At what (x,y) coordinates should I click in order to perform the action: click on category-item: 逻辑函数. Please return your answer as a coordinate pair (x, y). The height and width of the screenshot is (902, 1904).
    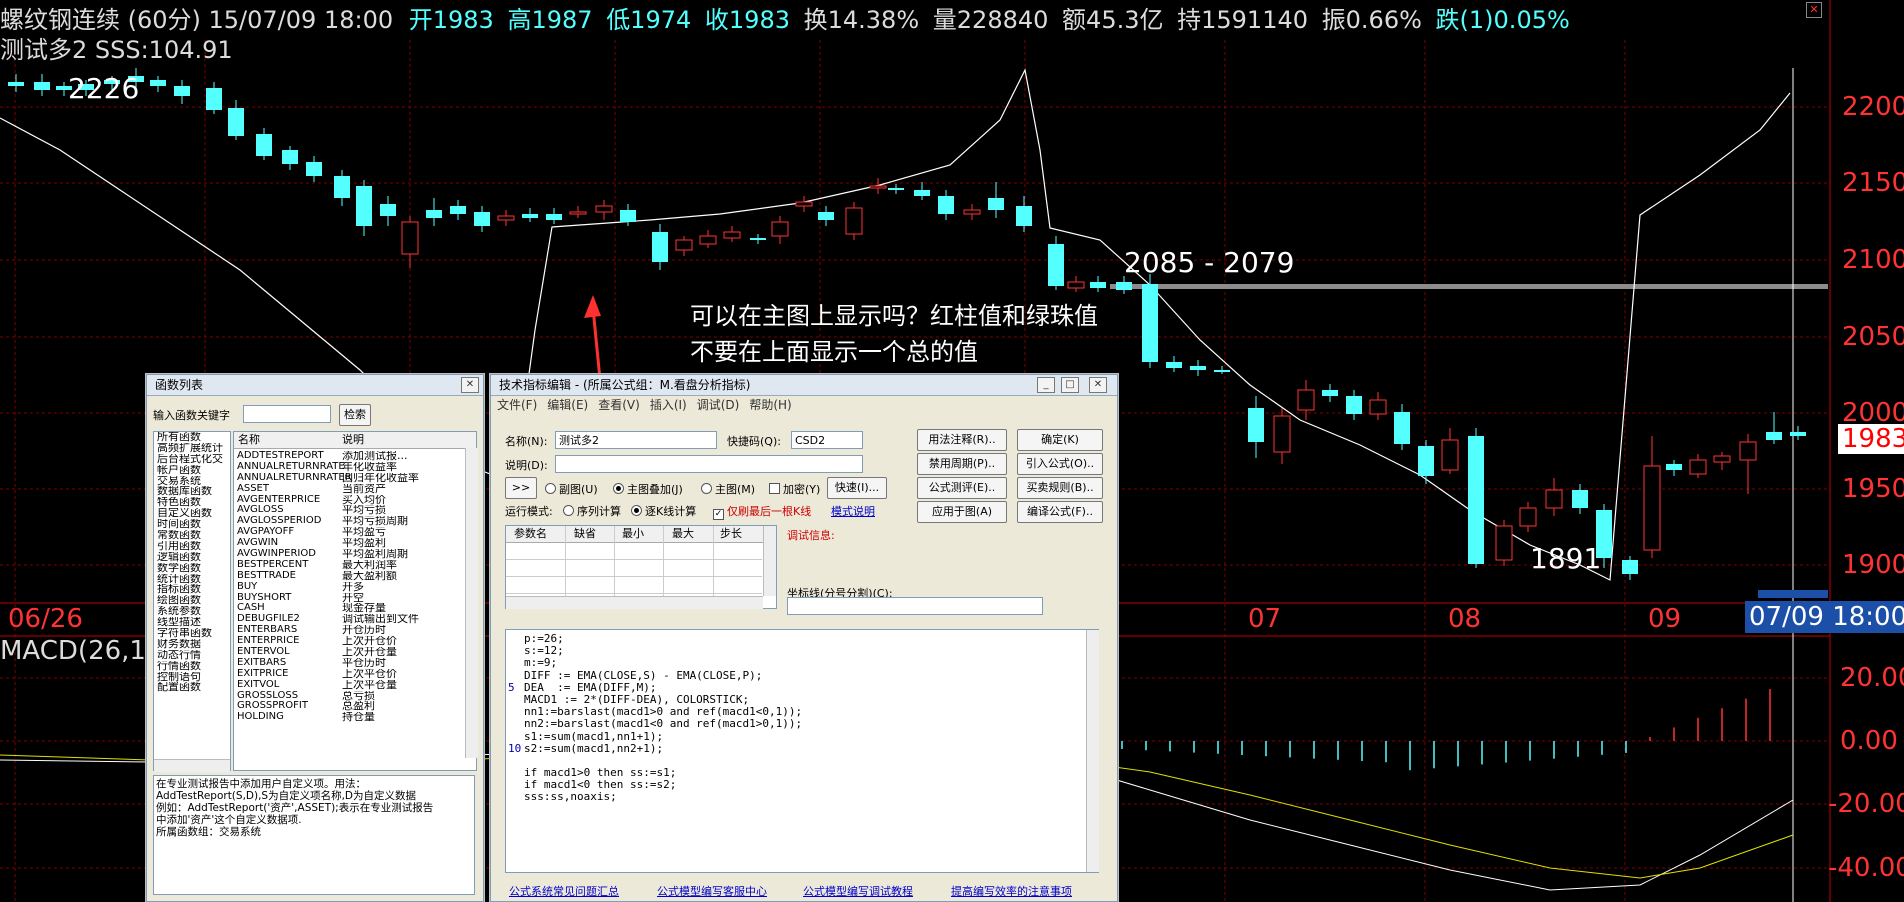
    Looking at the image, I should click on (193, 557).